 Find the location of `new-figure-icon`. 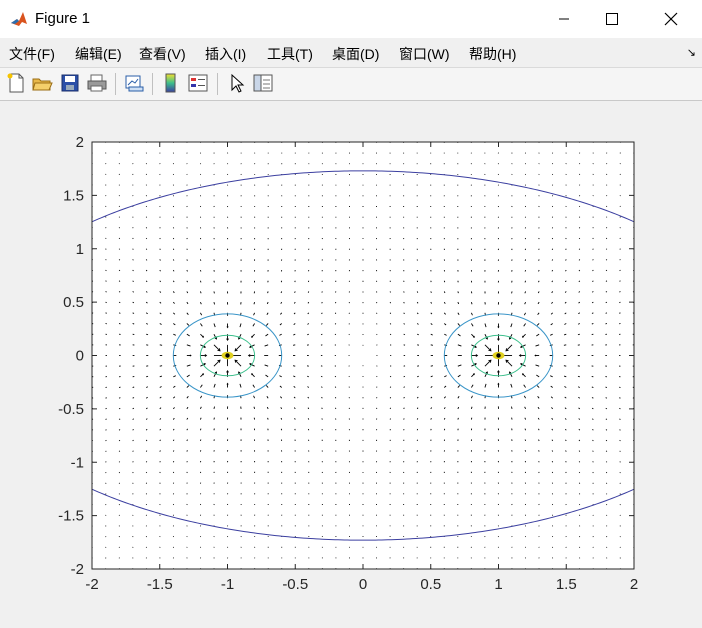

new-figure-icon is located at coordinates (16, 83).